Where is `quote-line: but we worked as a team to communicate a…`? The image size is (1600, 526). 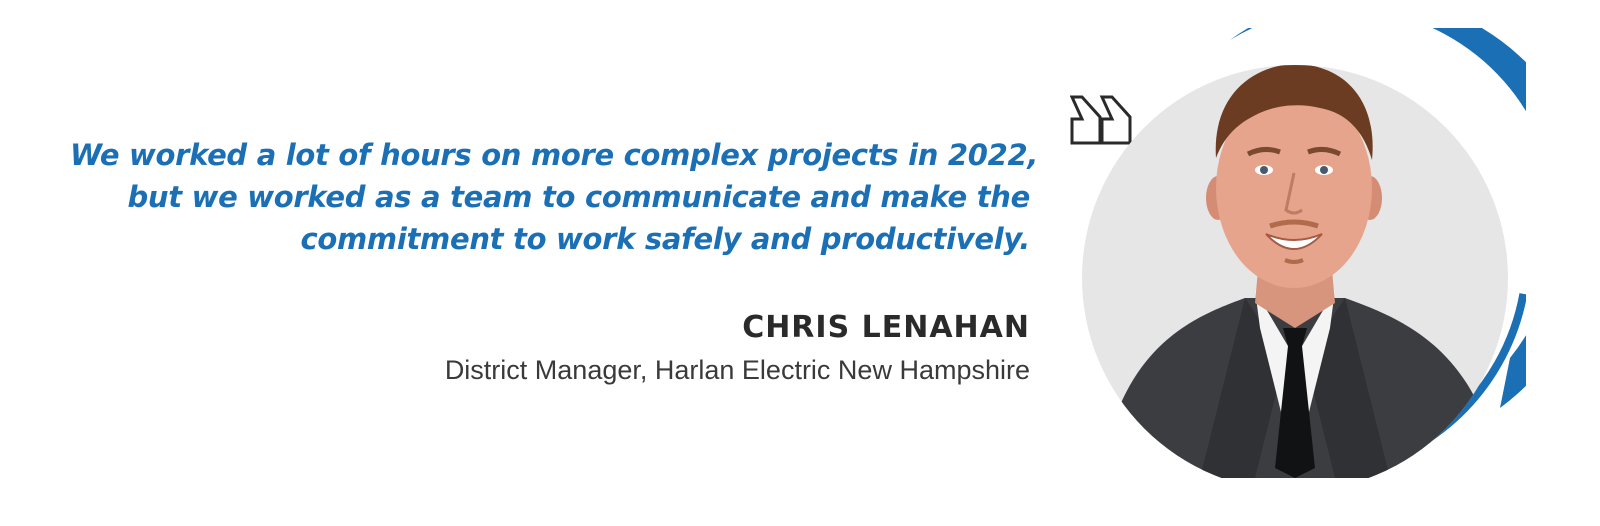 quote-line: but we worked as a team to communicate a… is located at coordinates (578, 197).